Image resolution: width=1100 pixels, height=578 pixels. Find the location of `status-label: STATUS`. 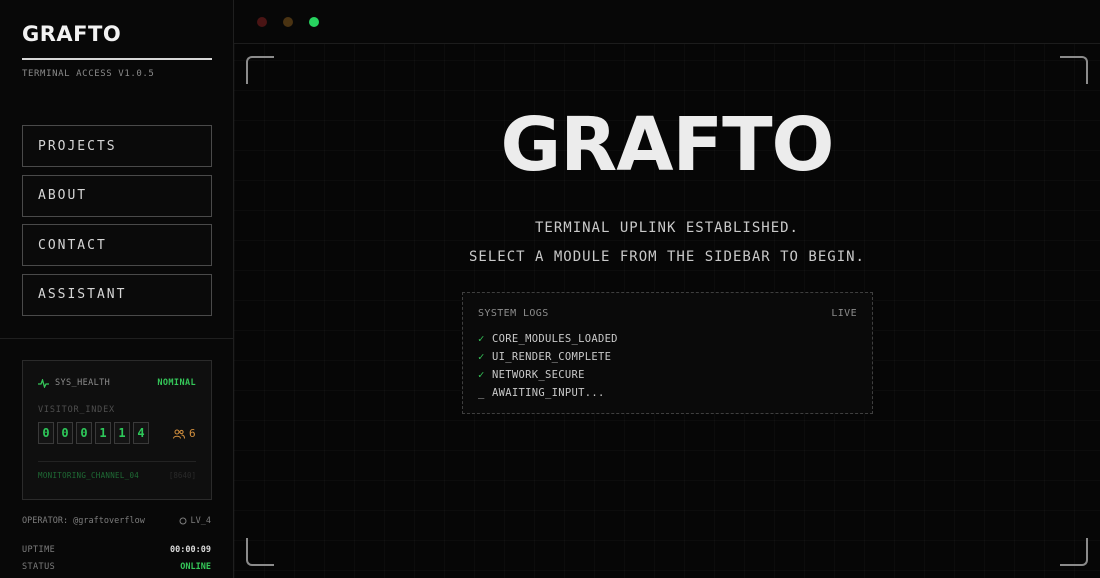

status-label: STATUS is located at coordinates (39, 567).